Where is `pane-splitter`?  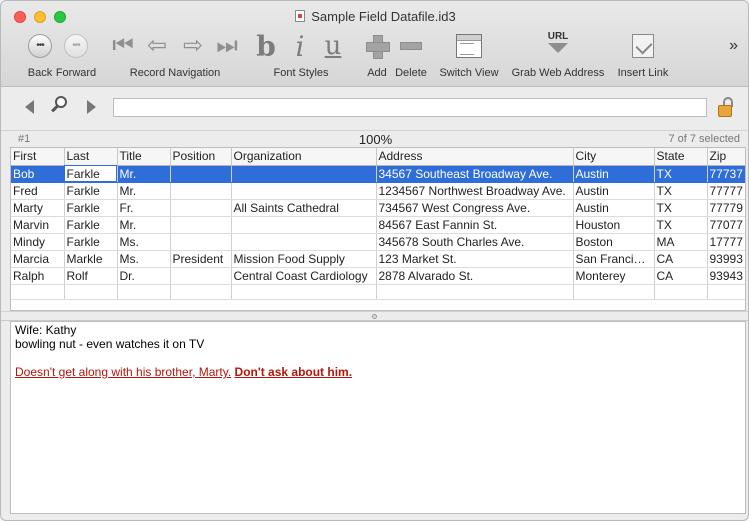 pane-splitter is located at coordinates (374, 316).